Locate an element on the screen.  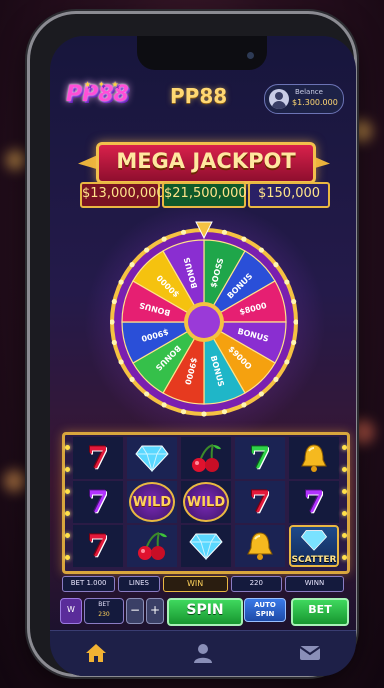
bet-increase-button: + is located at coordinates (155, 611).